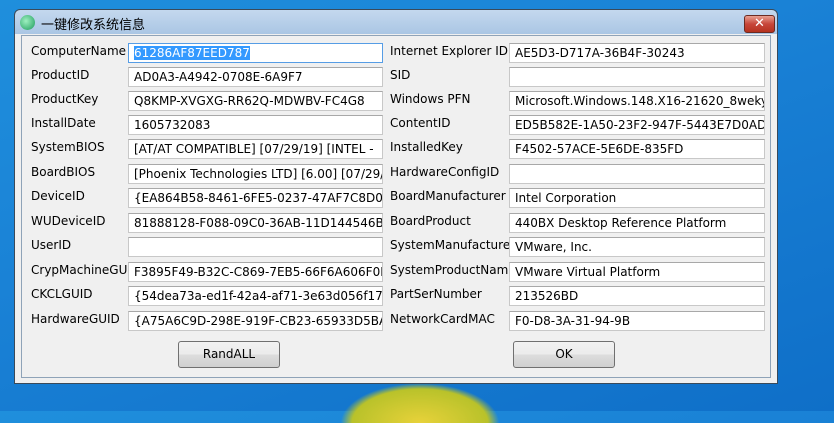 This screenshot has width=834, height=423. I want to click on field-networkcardmac: F0-D8-3A-31-94-9B, so click(637, 321).